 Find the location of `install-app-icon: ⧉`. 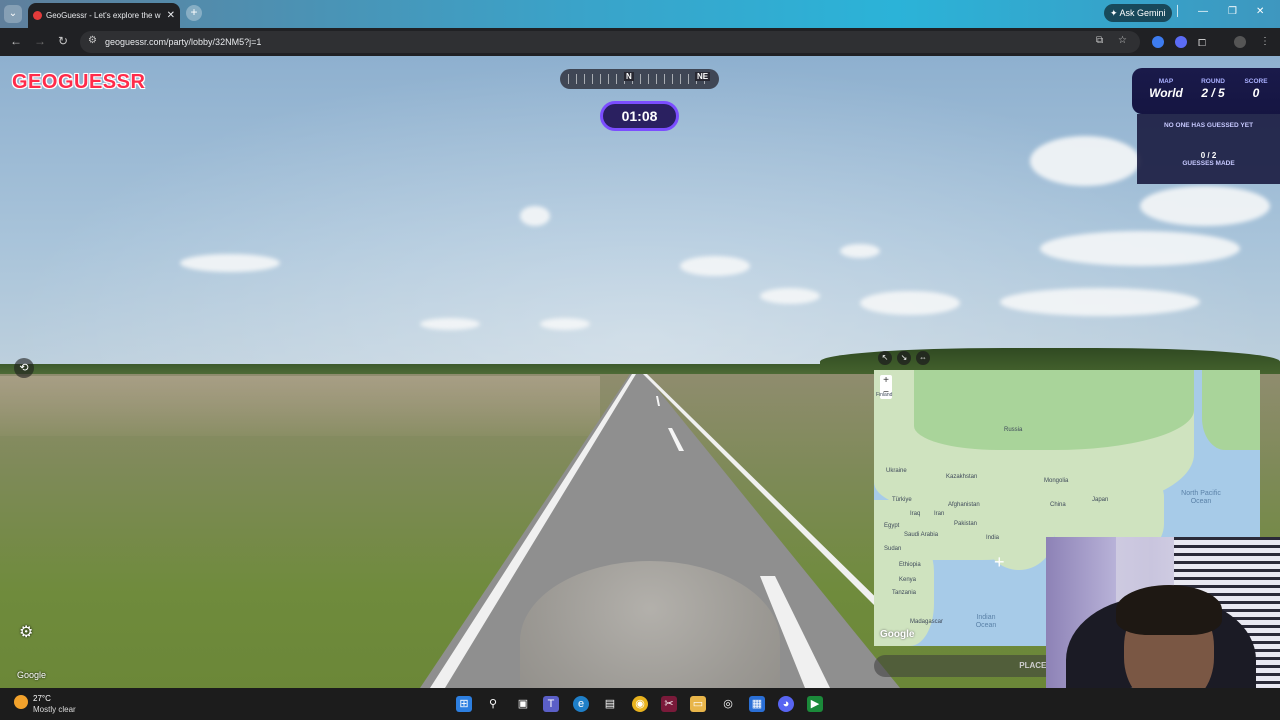

install-app-icon: ⧉ is located at coordinates (1099, 40).